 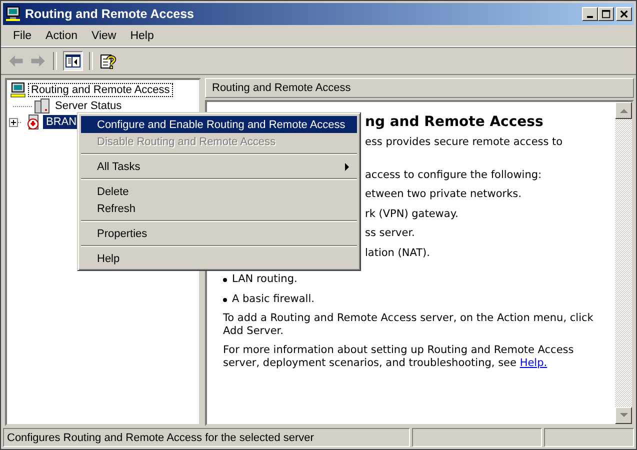 What do you see at coordinates (454, 175) in the screenshot?
I see `text-line: access to configure the following:` at bounding box center [454, 175].